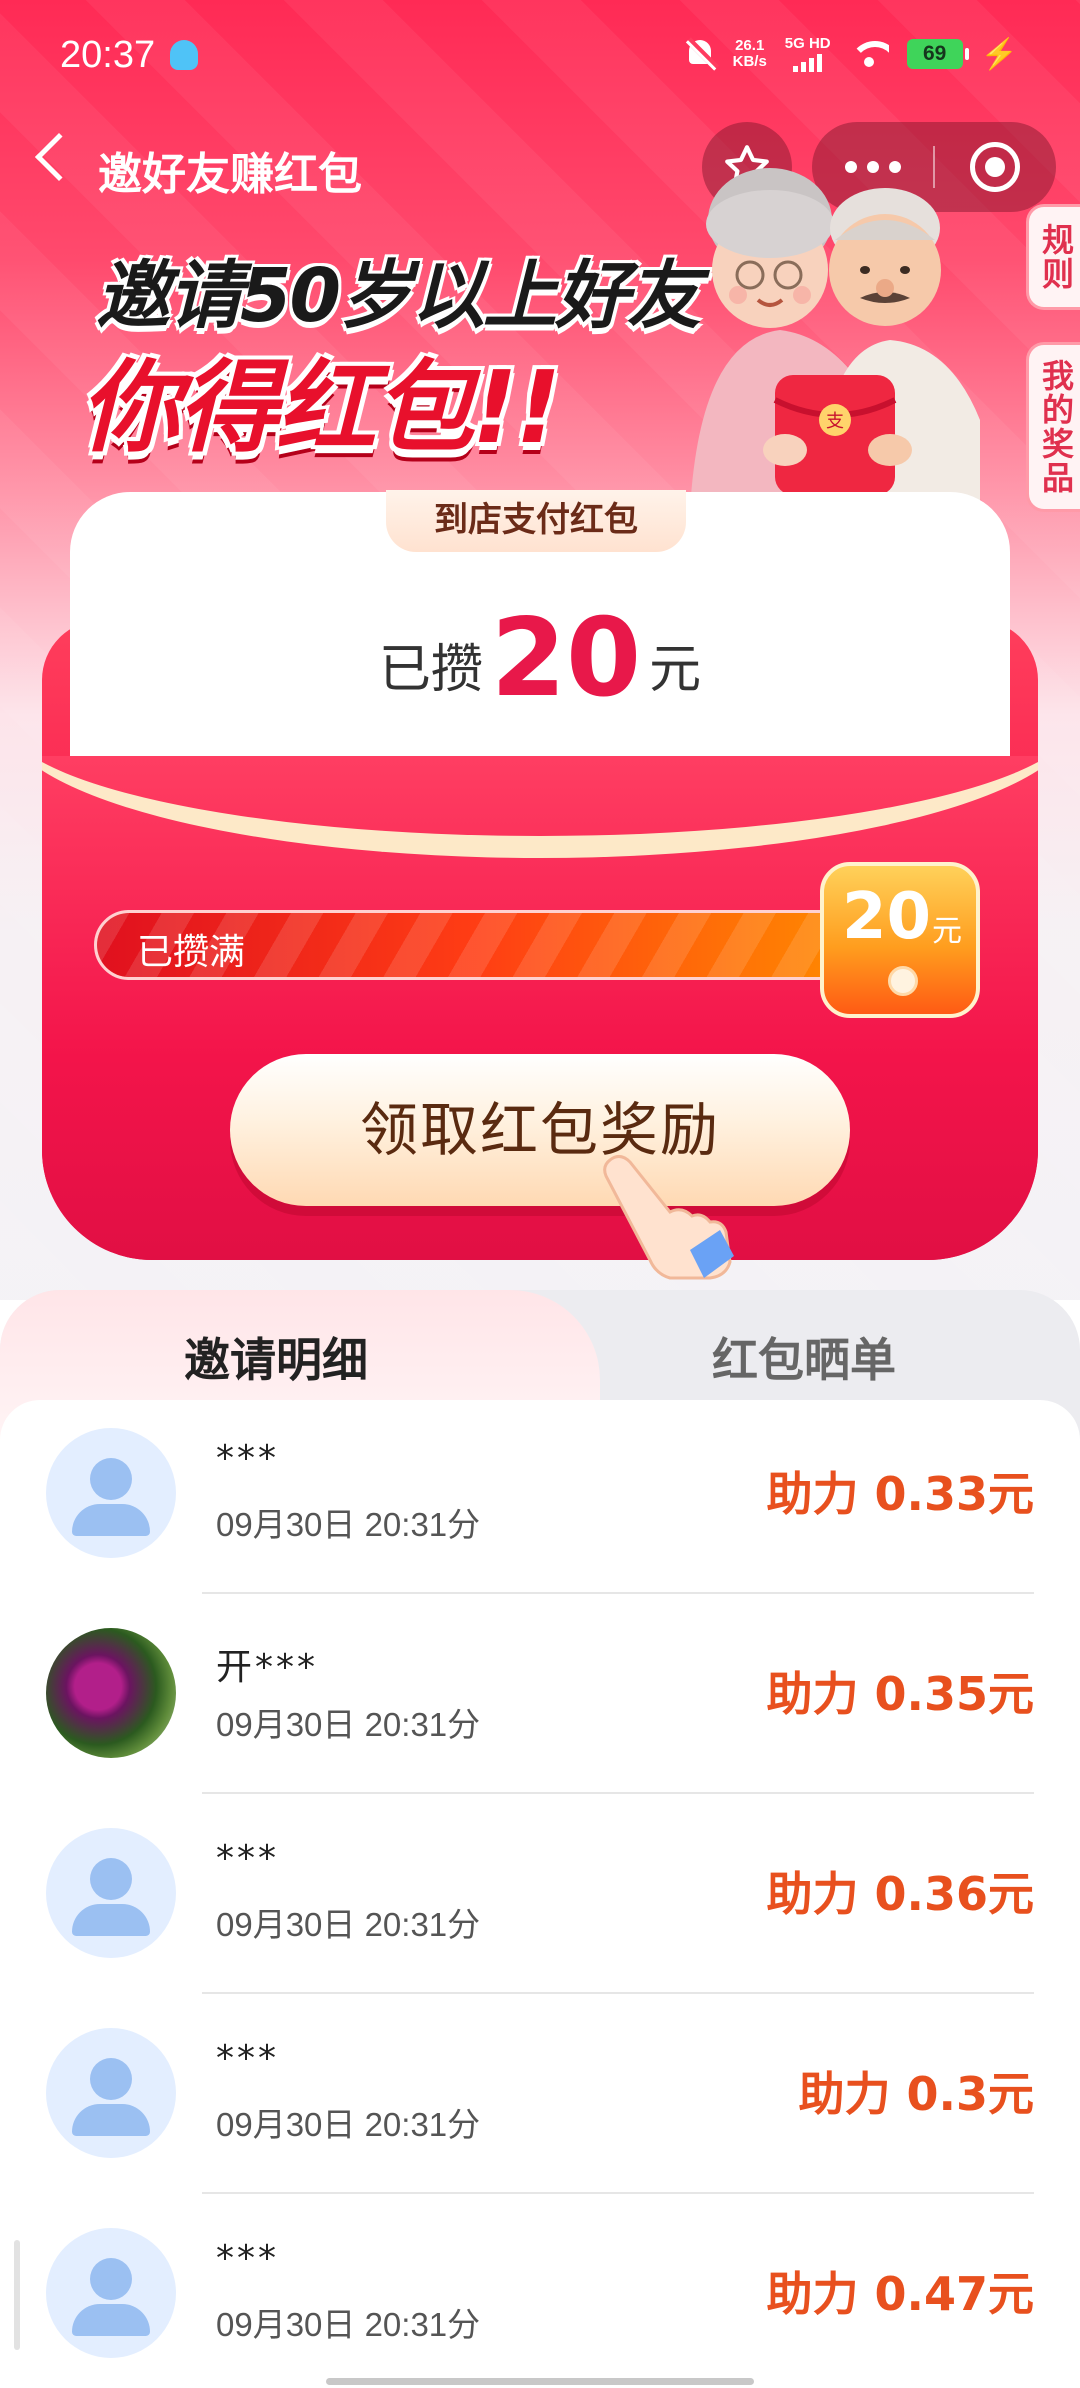  I want to click on signal-label: 5G HD, so click(807, 43).